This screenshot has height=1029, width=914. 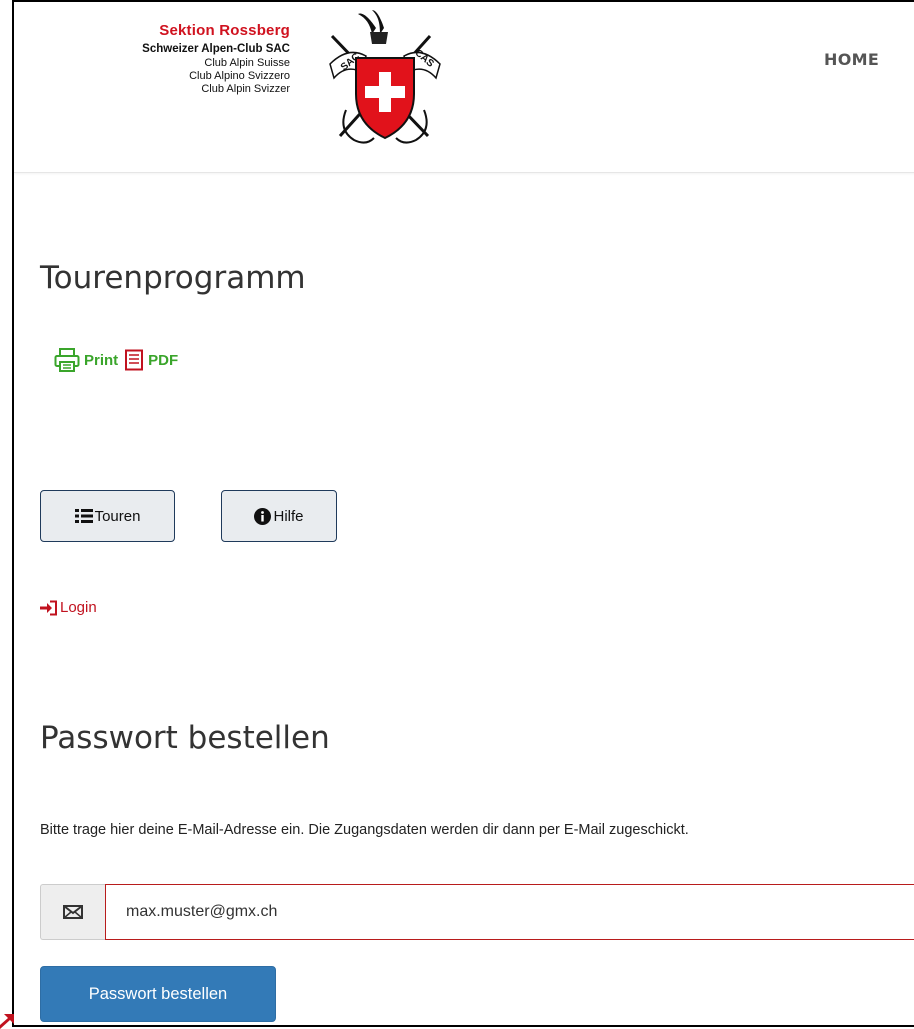 What do you see at coordinates (117, 516) in the screenshot?
I see `touren-label: Touren` at bounding box center [117, 516].